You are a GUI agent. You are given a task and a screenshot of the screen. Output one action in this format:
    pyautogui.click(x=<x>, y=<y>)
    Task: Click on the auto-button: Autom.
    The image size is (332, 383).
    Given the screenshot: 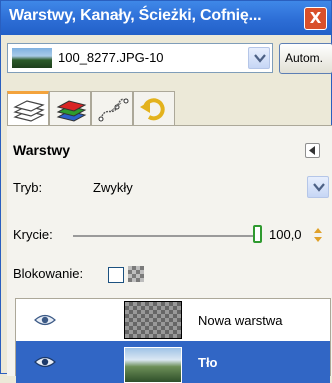 What is the action you would take?
    pyautogui.click(x=305, y=58)
    